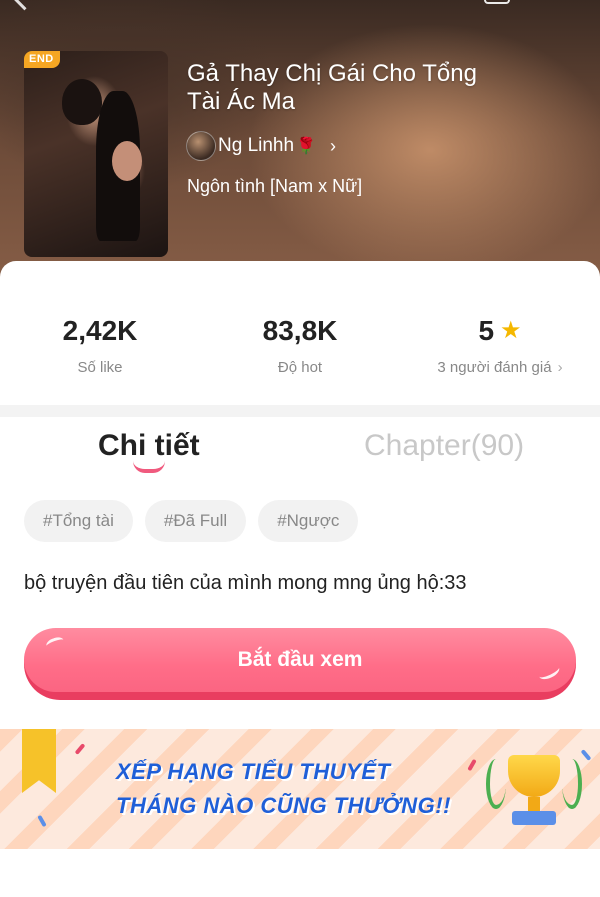 This screenshot has width=600, height=897. I want to click on stat-value: 2,42K, so click(100, 330).